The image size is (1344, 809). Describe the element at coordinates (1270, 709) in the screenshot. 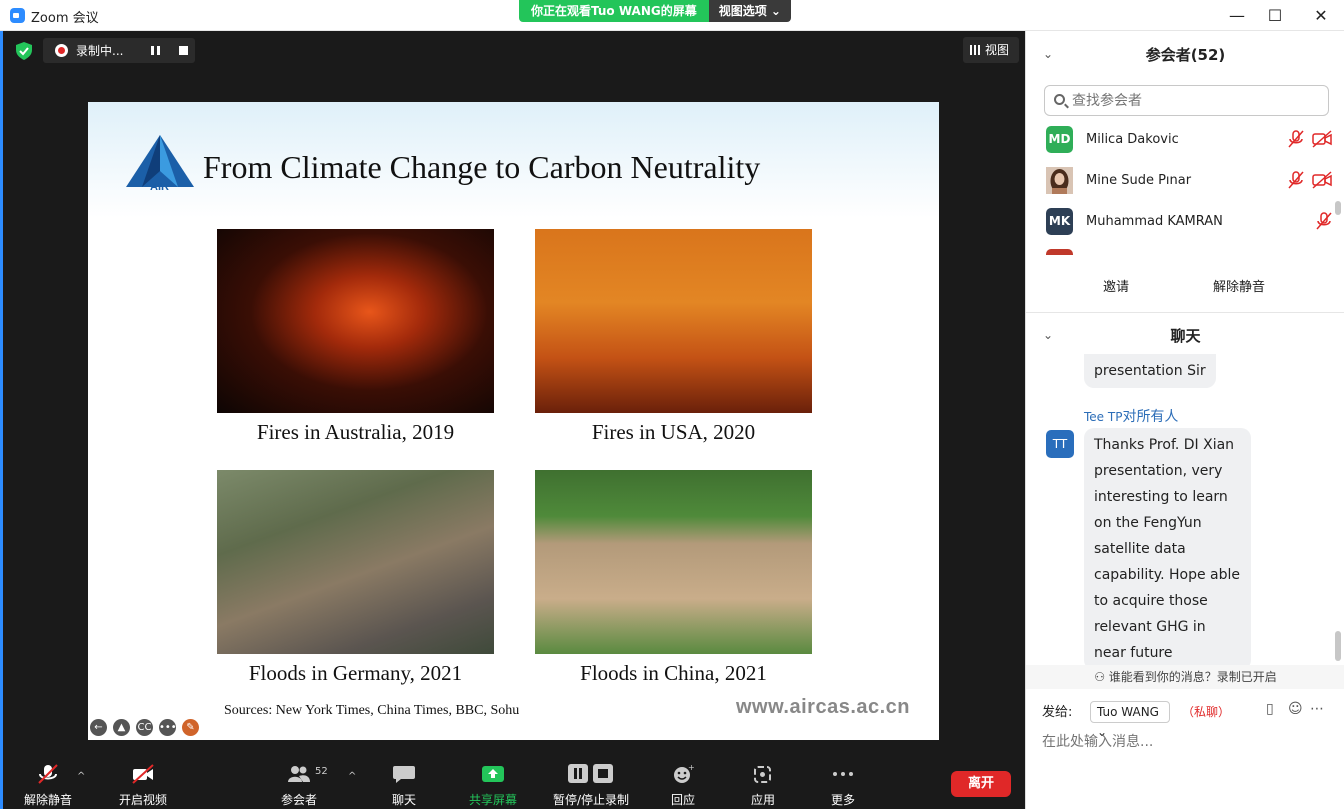

I see `file-icon: ▯` at that location.